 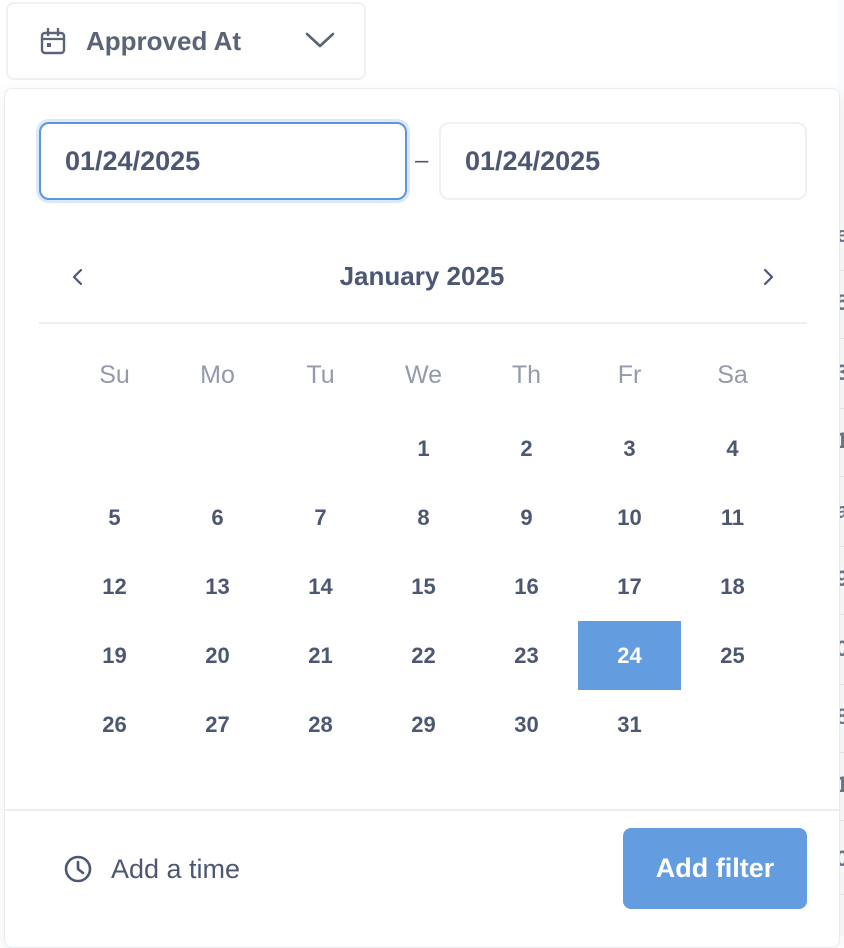 What do you see at coordinates (217, 724) in the screenshot?
I see `calendar-day: 27` at bounding box center [217, 724].